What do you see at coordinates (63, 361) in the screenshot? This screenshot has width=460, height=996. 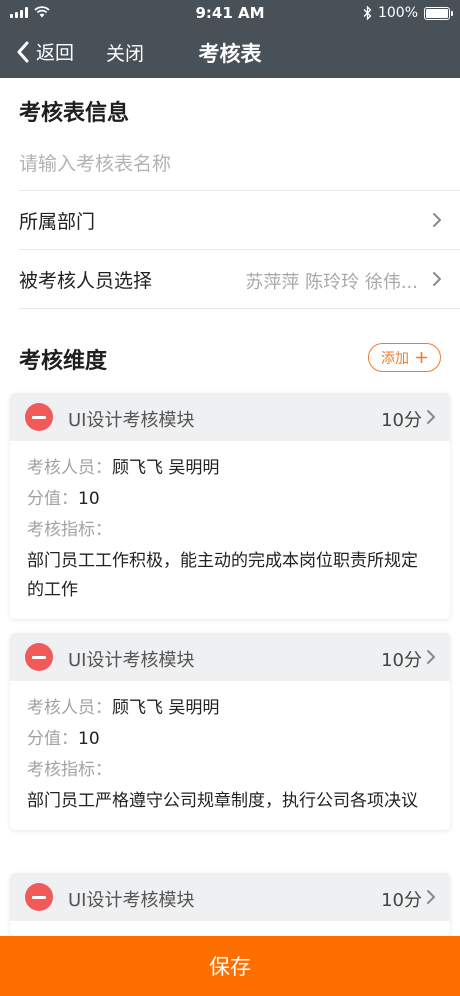 I see `dimensions-section-title: 考核维度` at bounding box center [63, 361].